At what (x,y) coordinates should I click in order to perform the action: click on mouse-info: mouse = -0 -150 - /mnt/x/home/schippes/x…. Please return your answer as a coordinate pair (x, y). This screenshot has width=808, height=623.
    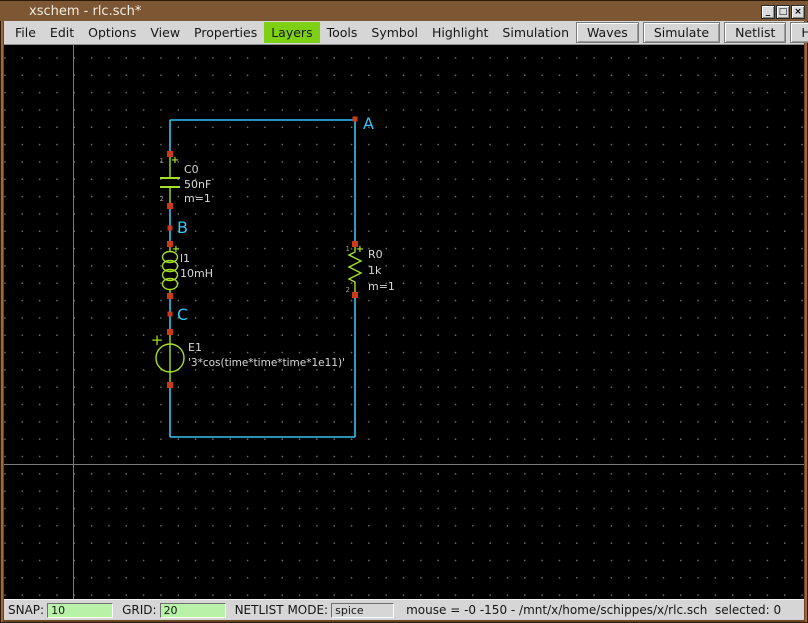
    Looking at the image, I should click on (594, 610).